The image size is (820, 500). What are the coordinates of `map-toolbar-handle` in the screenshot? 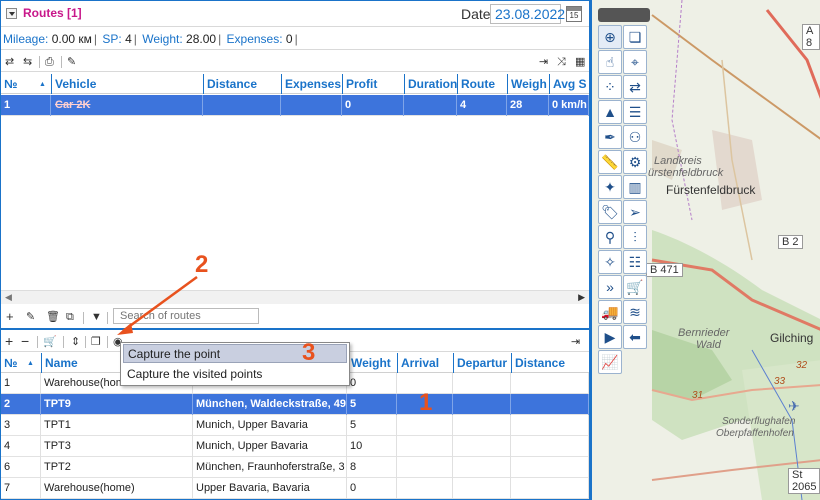 It's located at (624, 15).